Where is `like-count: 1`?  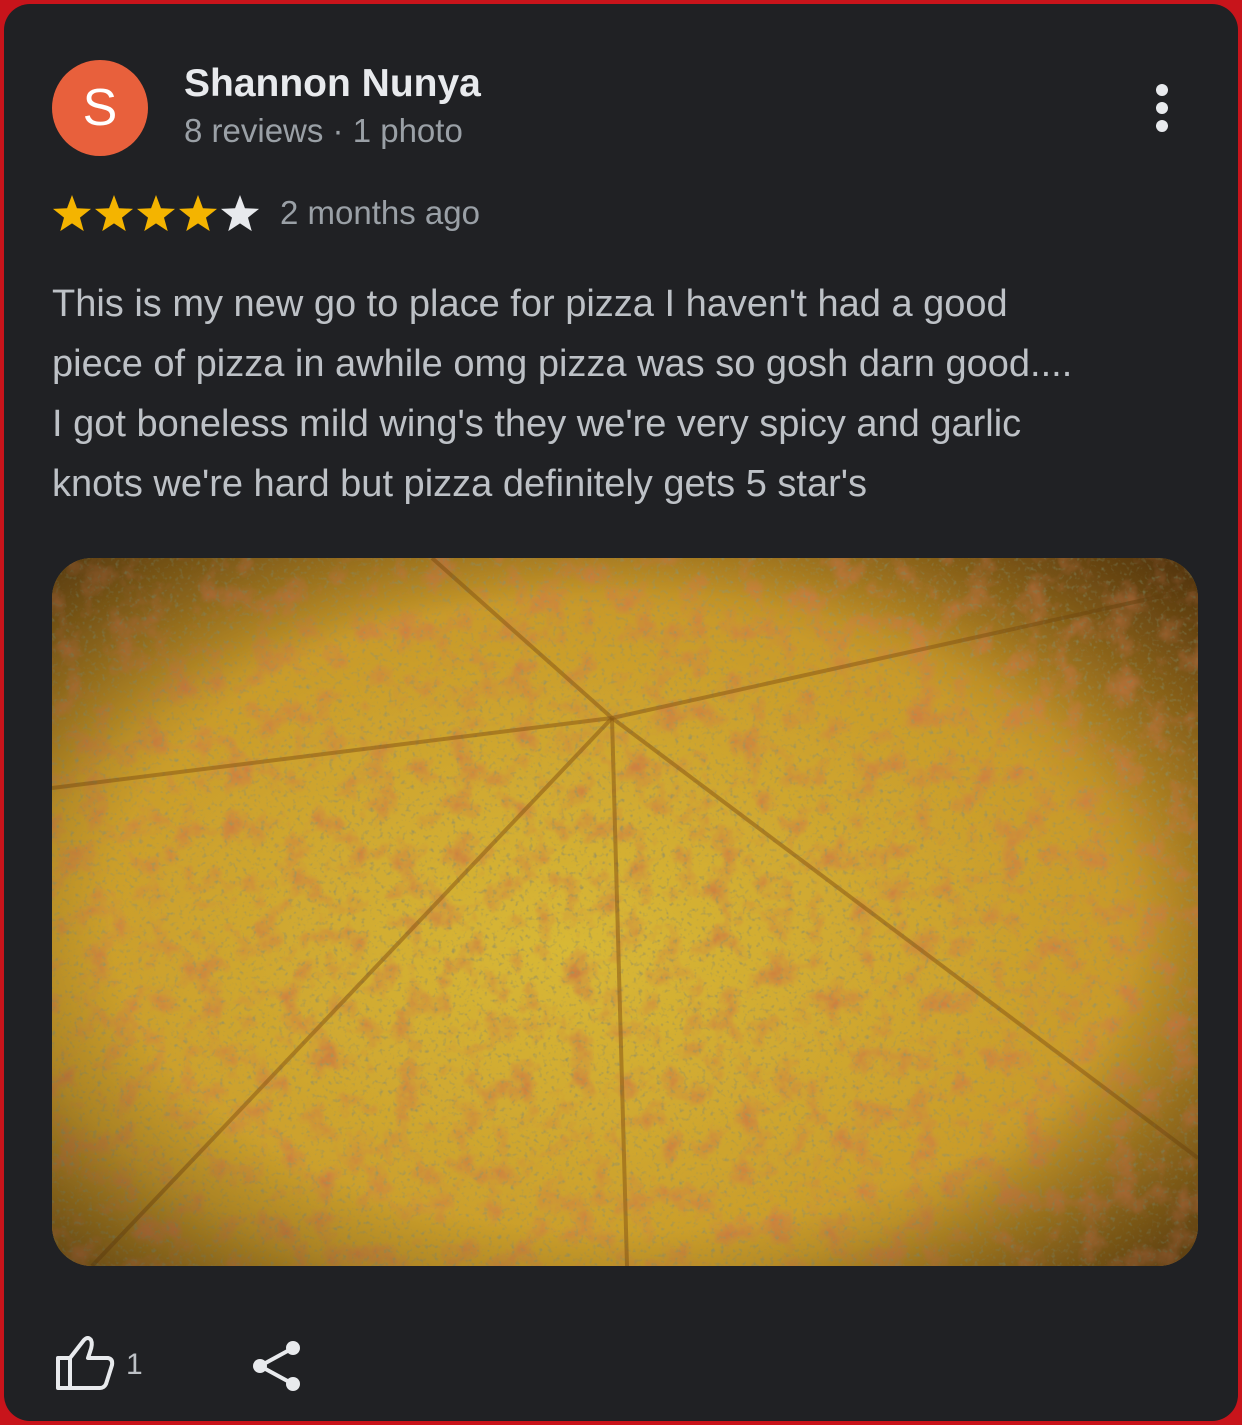
like-count: 1 is located at coordinates (134, 1364).